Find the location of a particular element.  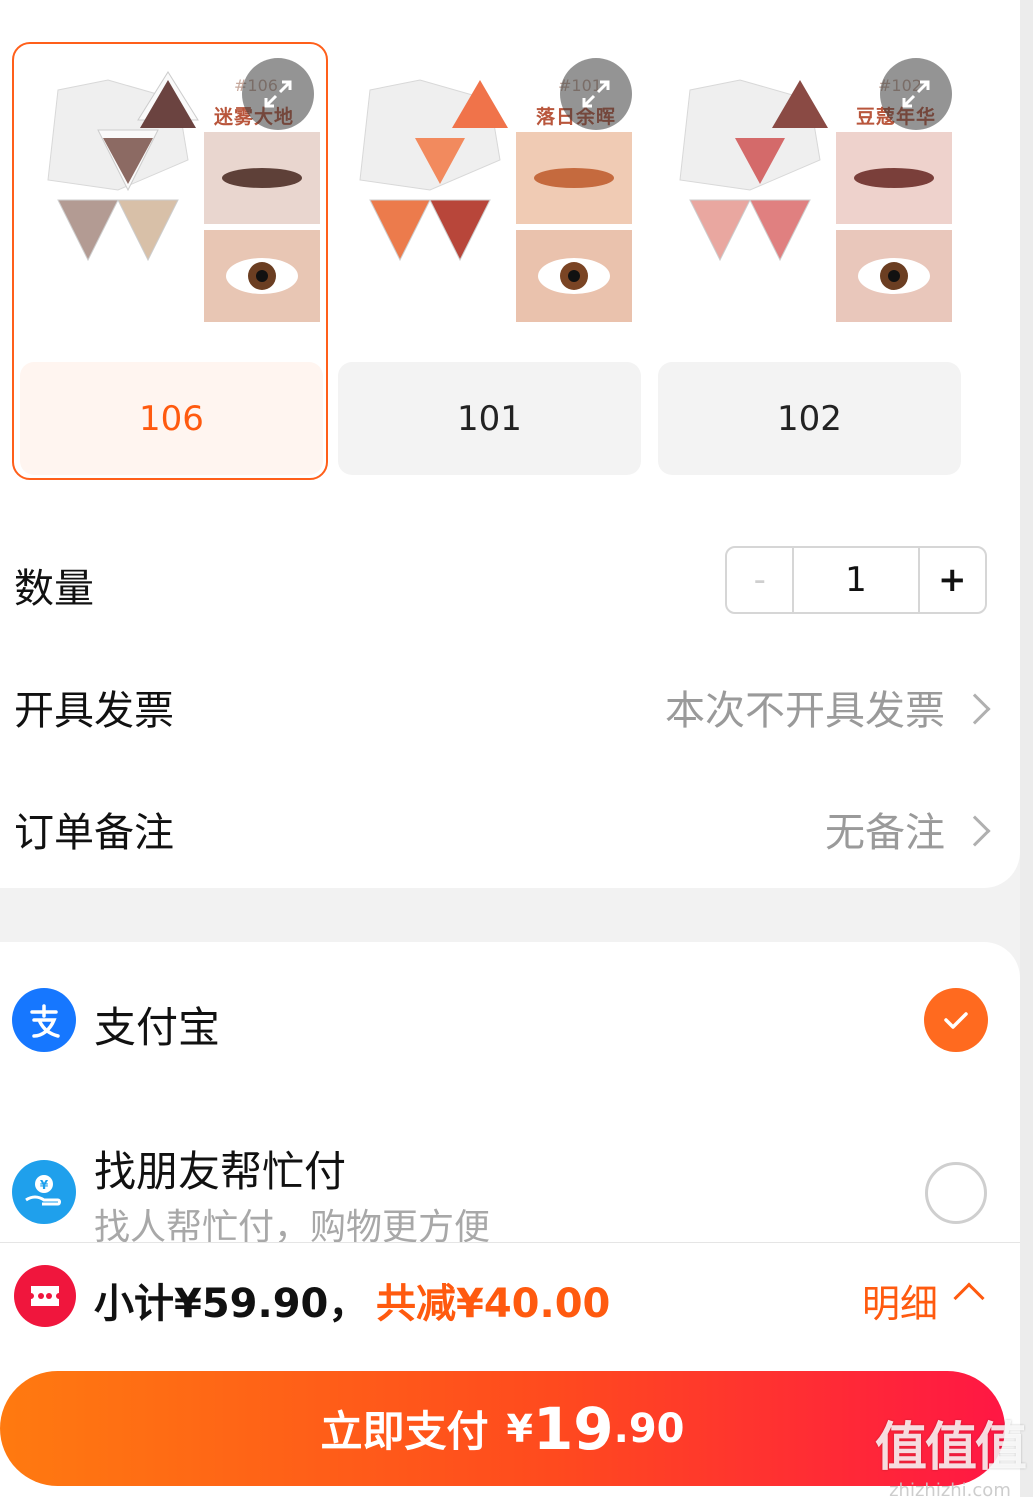

quantity-input: 1 is located at coordinates (857, 580).